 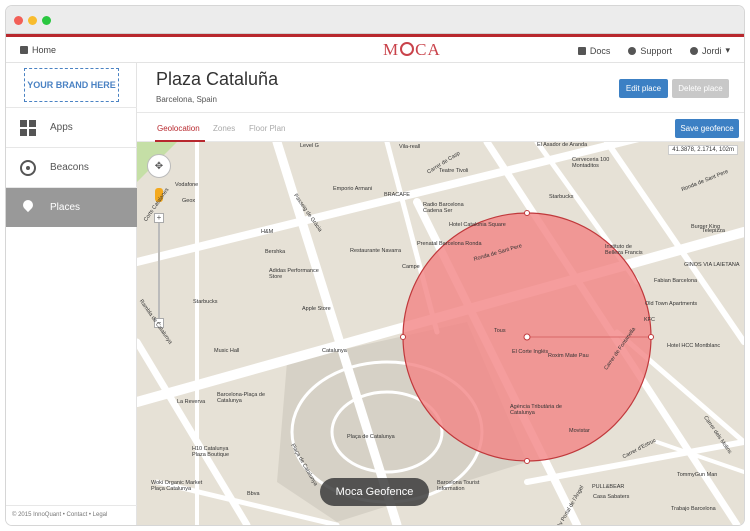 I want to click on map-label: Movistar, so click(x=579, y=431).